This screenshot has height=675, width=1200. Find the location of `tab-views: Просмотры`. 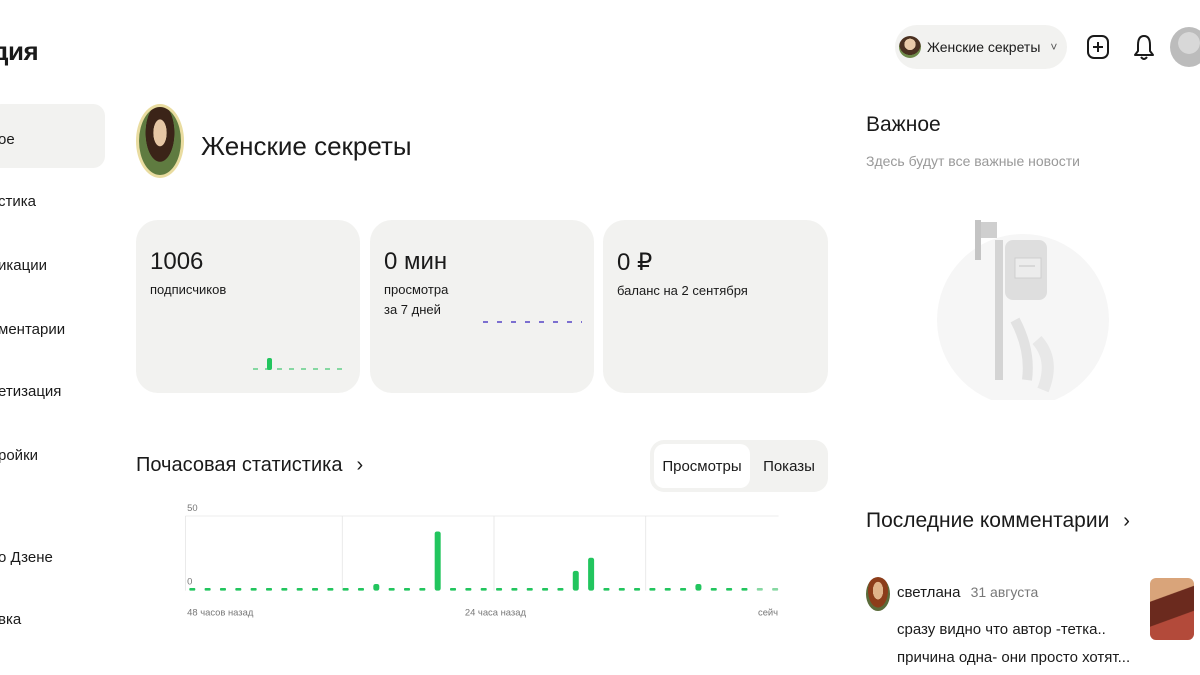

tab-views: Просмотры is located at coordinates (702, 466).